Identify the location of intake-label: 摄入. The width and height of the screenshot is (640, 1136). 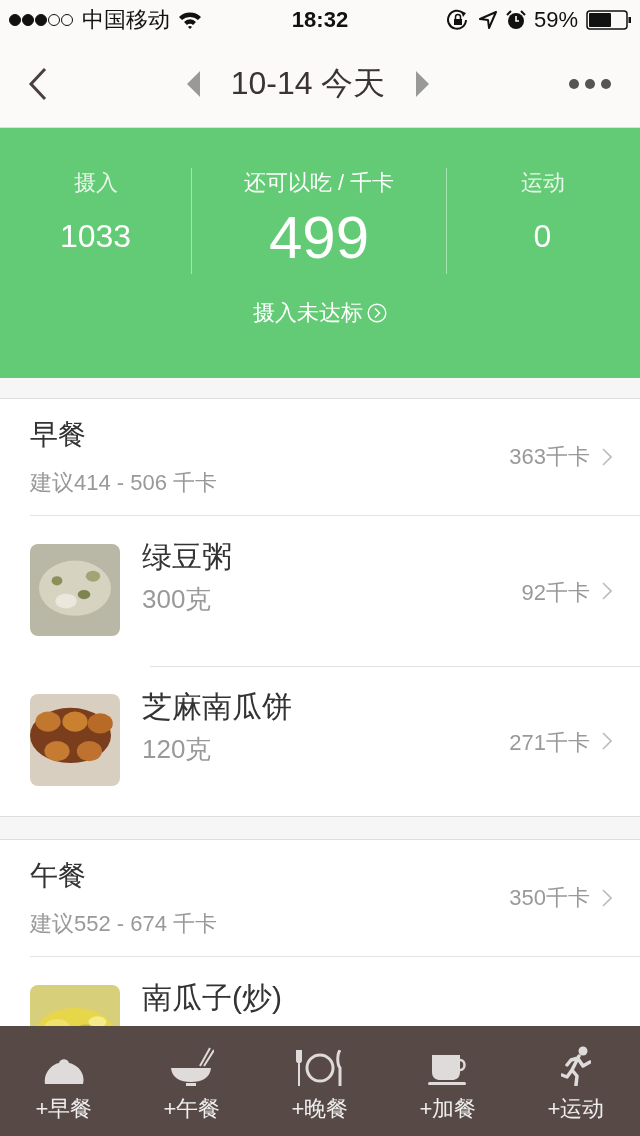
(95, 183).